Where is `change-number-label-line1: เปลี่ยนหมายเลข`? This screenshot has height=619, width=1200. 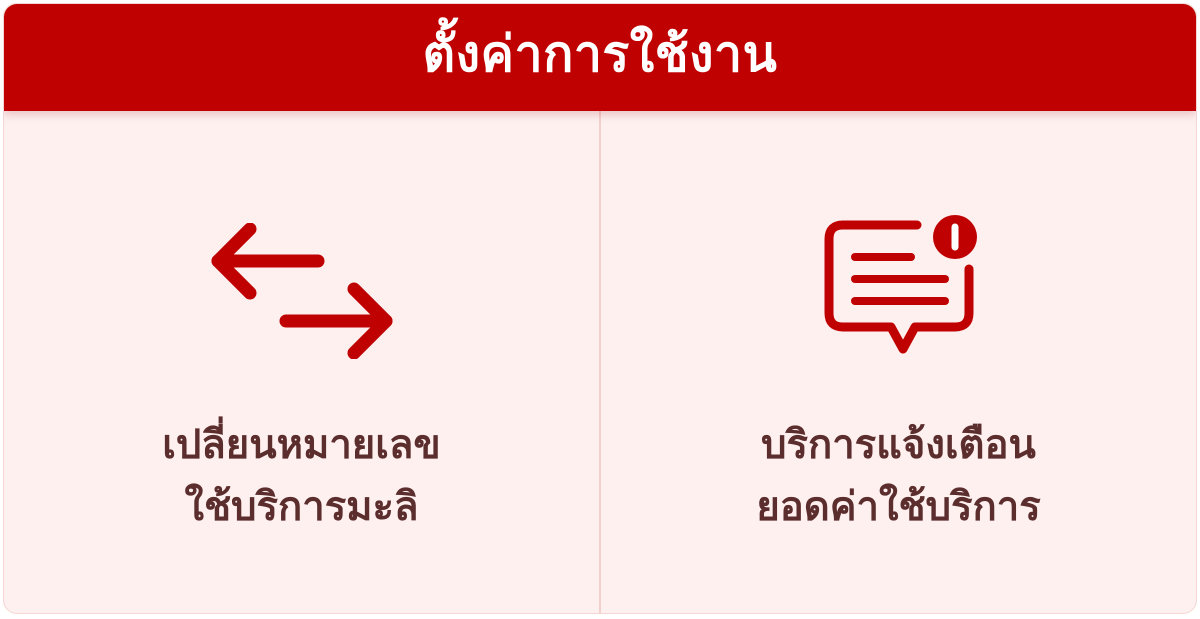
change-number-label-line1: เปลี่ยนหมายเลข is located at coordinates (301, 445).